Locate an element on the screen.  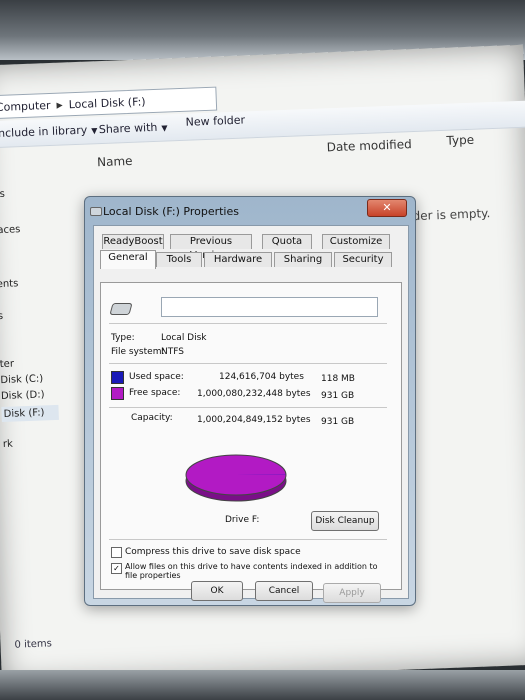
column-type: Type is located at coordinates (460, 140).